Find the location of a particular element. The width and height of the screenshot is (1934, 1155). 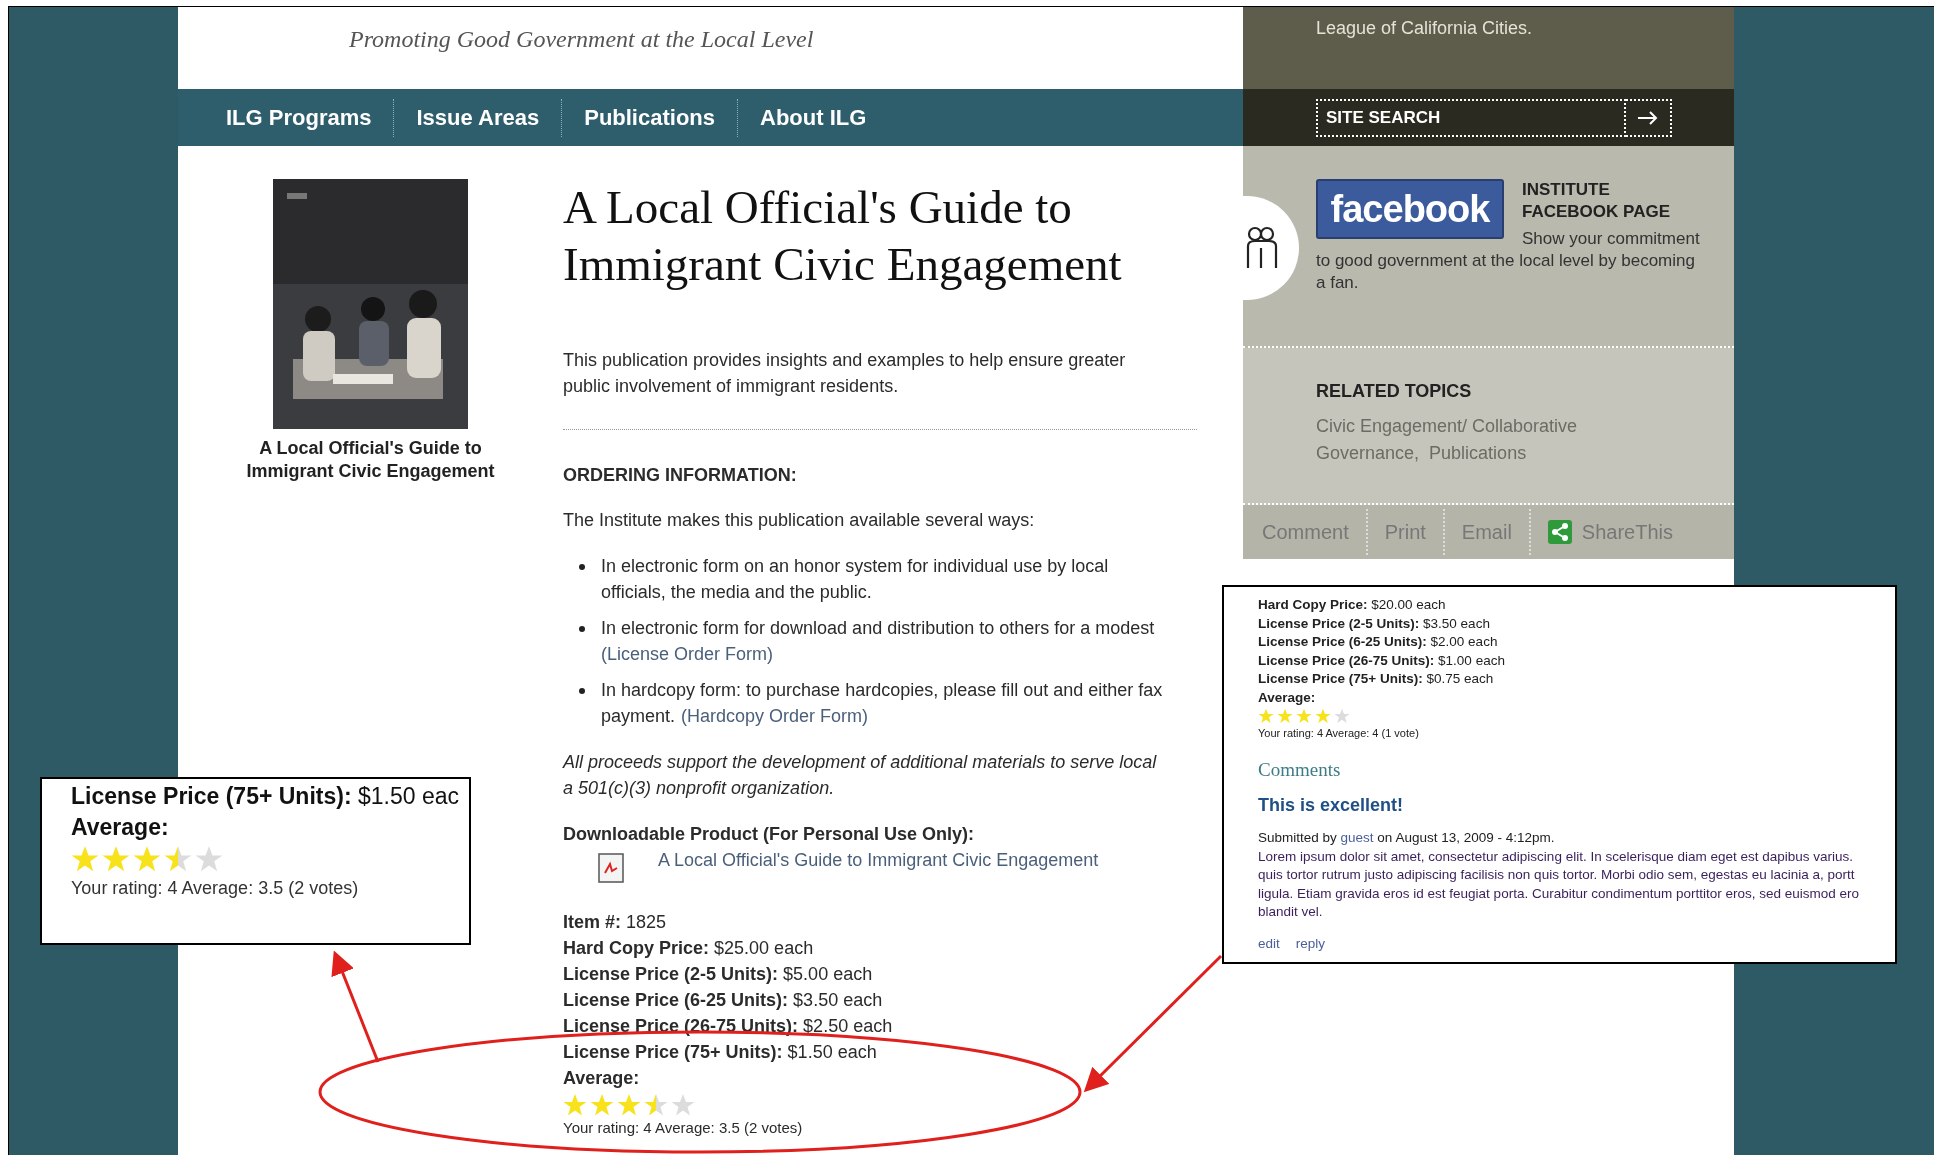

intro-text: The Institute makes this publication available several ways: is located at coordinates (799, 520).